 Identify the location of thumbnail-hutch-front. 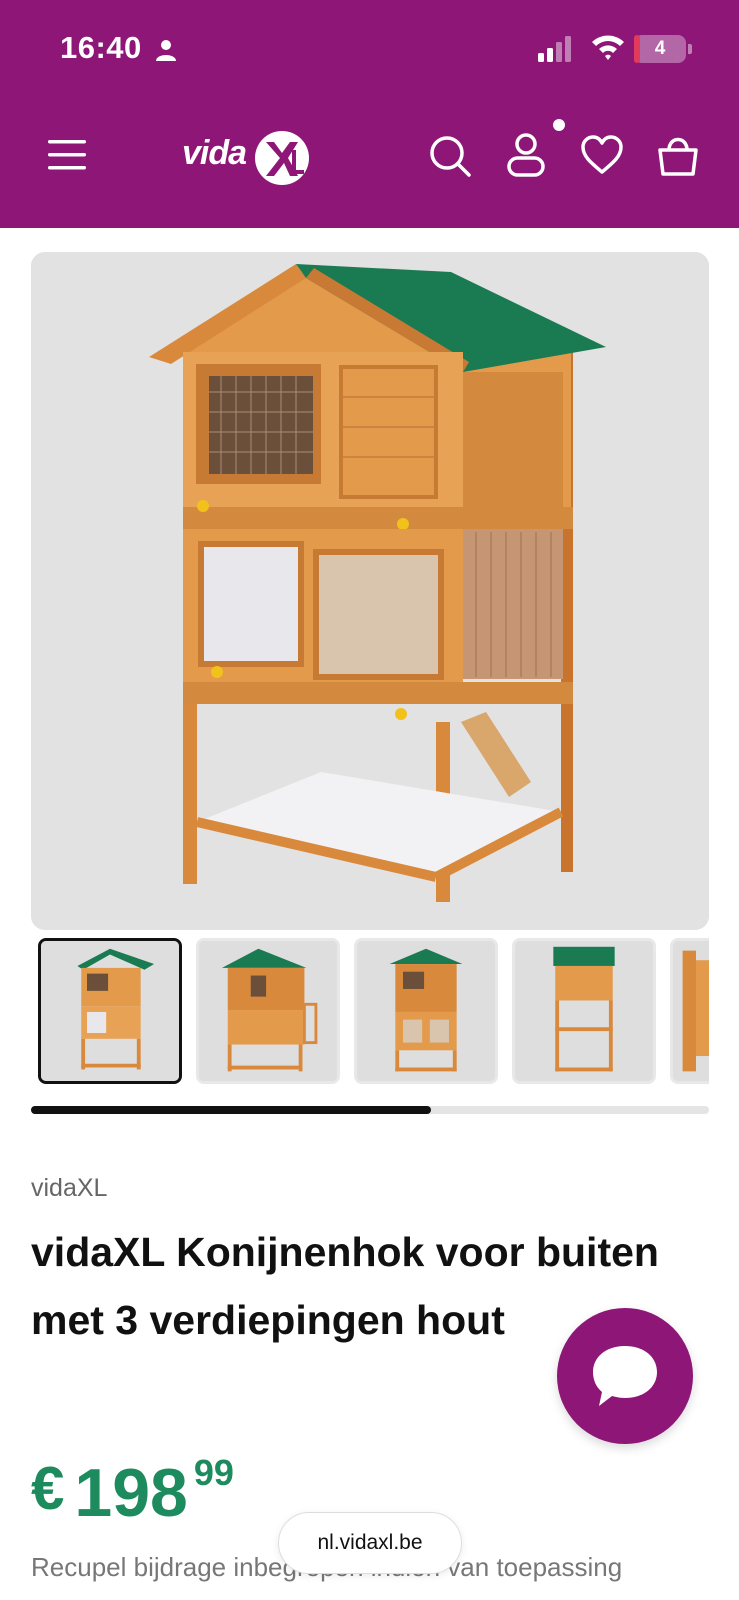
(110, 1011).